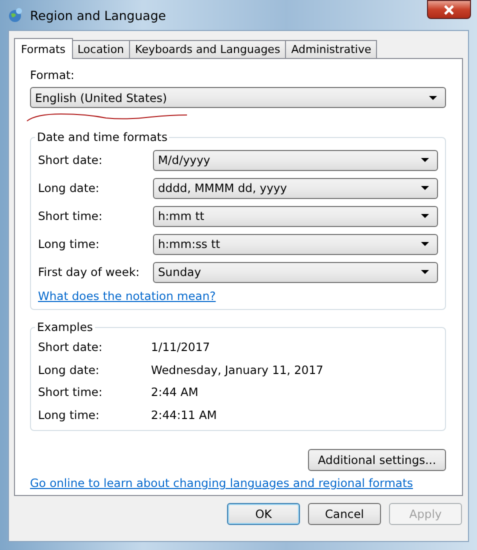  What do you see at coordinates (184, 415) in the screenshot?
I see `example-value: 2:44:11 AM` at bounding box center [184, 415].